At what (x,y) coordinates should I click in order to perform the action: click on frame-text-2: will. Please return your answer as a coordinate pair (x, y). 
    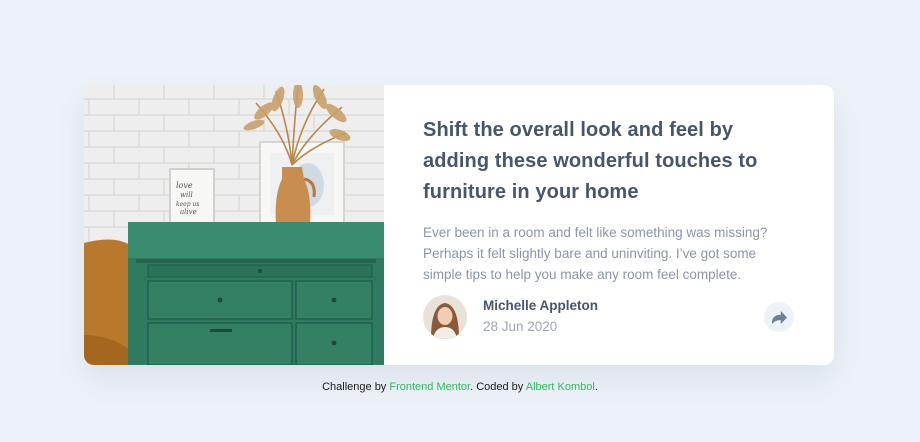
    Looking at the image, I should click on (186, 195).